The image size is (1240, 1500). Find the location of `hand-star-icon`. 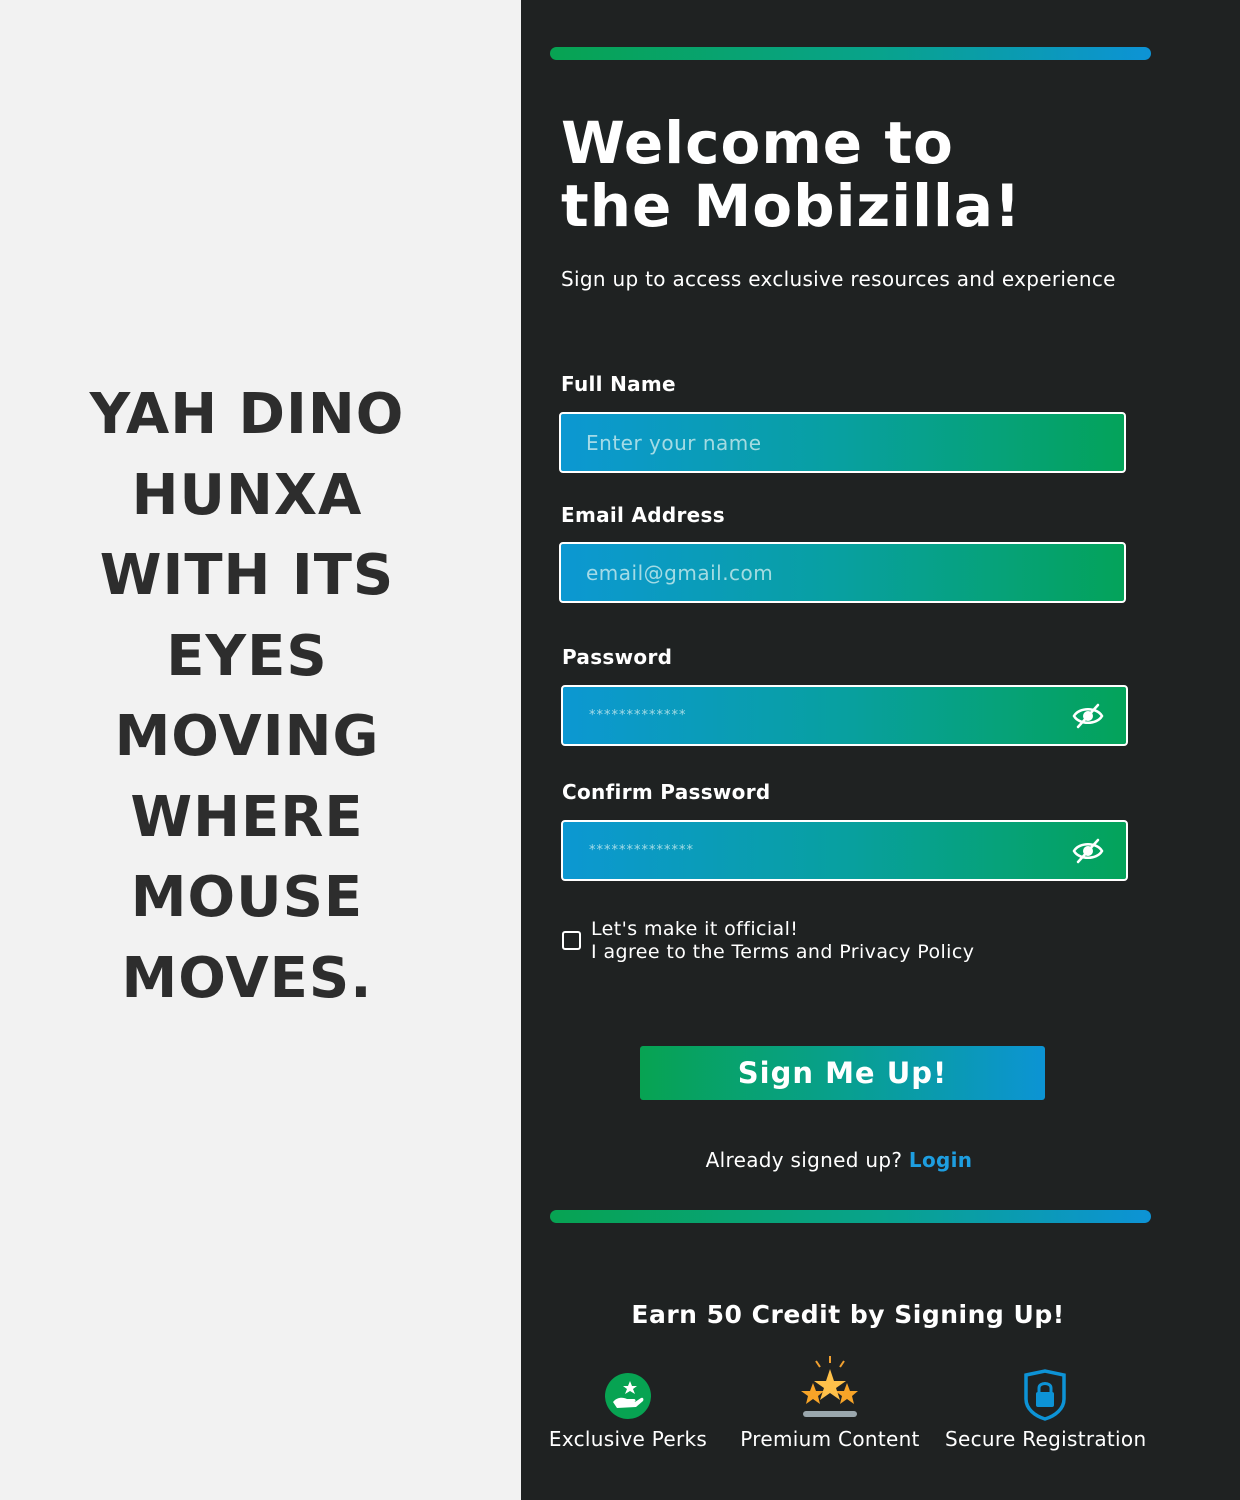

hand-star-icon is located at coordinates (628, 1396).